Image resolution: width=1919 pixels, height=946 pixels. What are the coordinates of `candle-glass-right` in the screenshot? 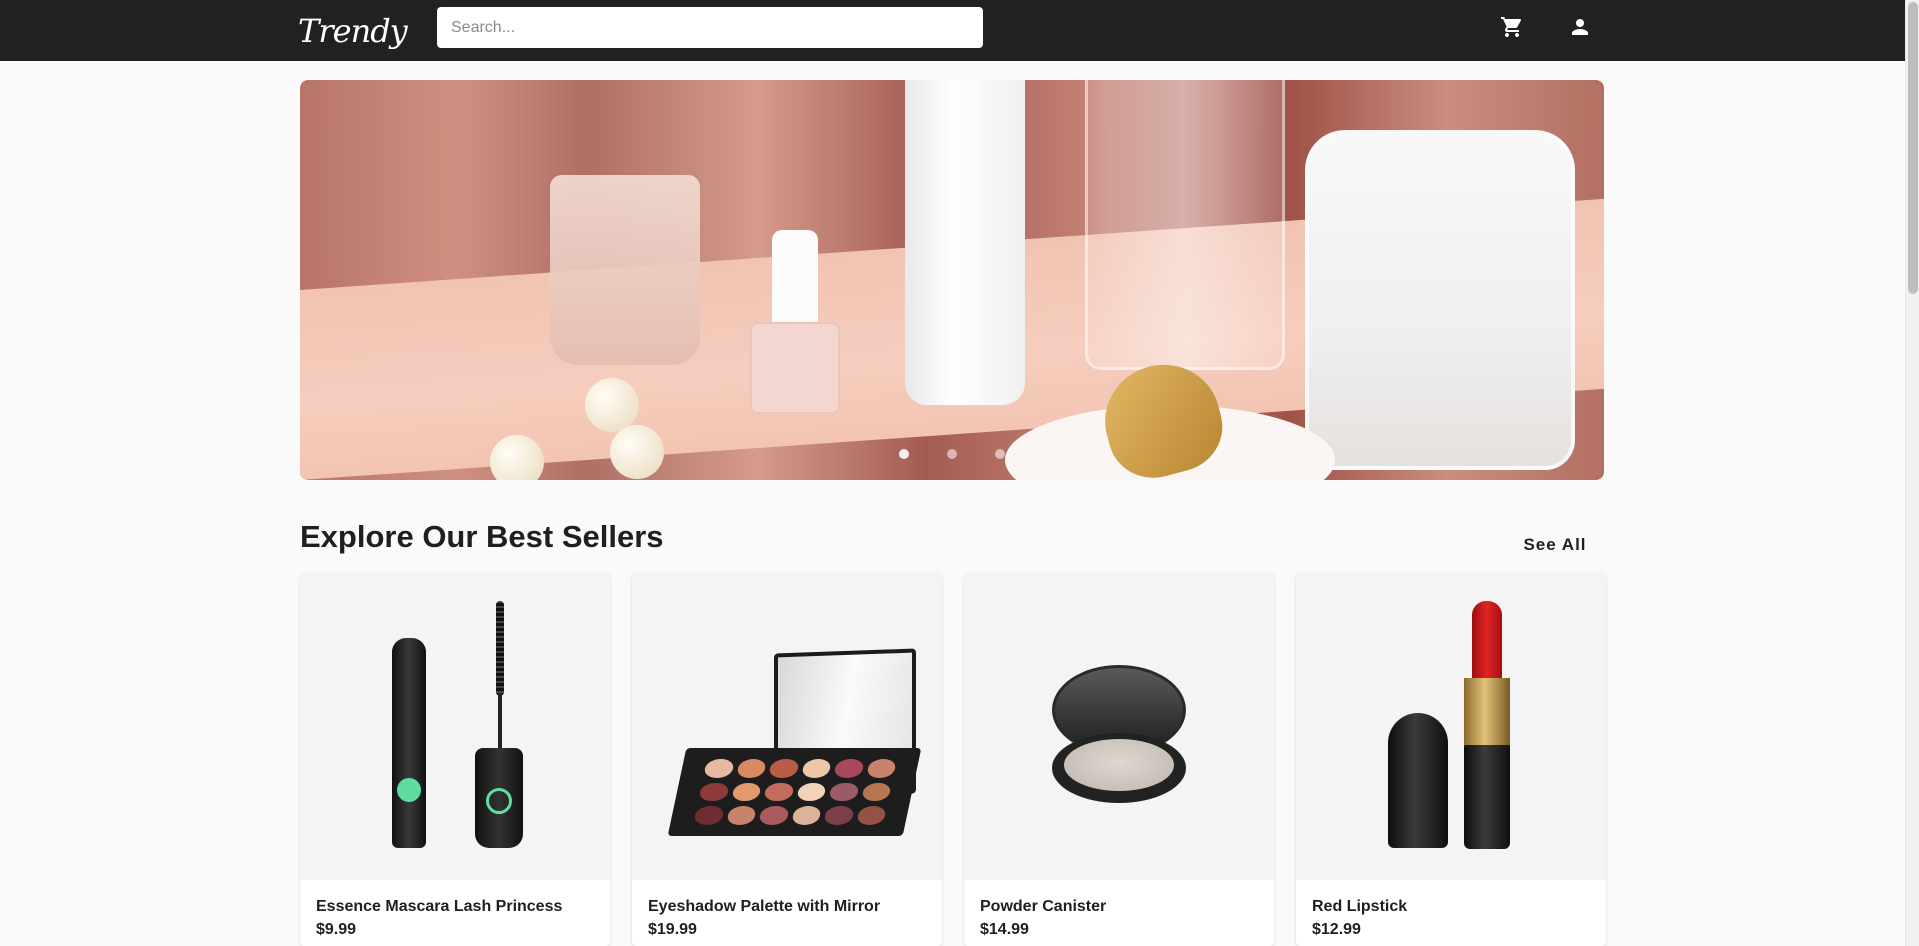 It's located at (1440, 300).